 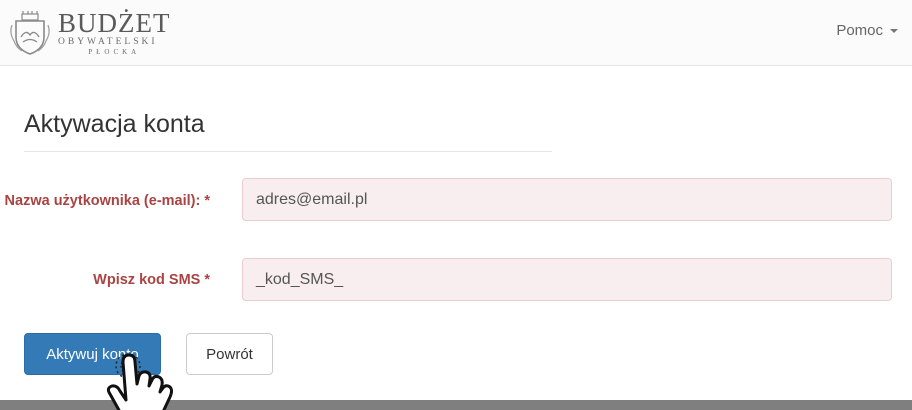 What do you see at coordinates (288, 131) in the screenshot?
I see `page-title: Aktywacja konta` at bounding box center [288, 131].